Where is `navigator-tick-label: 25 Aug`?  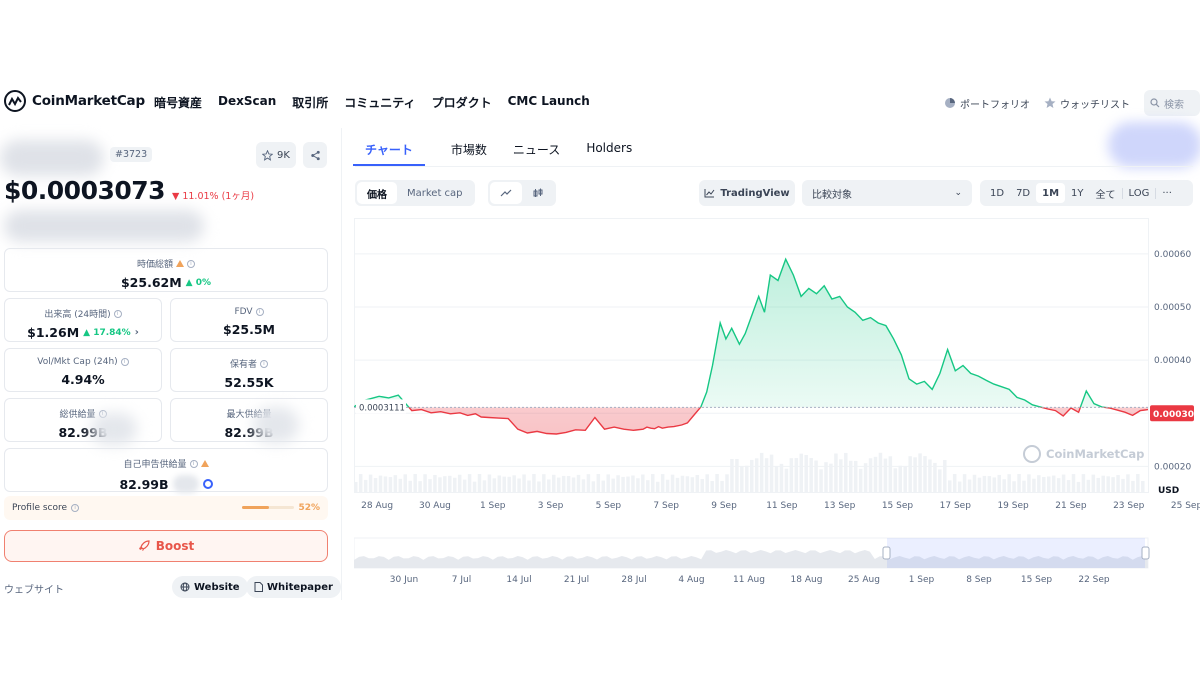 navigator-tick-label: 25 Aug is located at coordinates (864, 580).